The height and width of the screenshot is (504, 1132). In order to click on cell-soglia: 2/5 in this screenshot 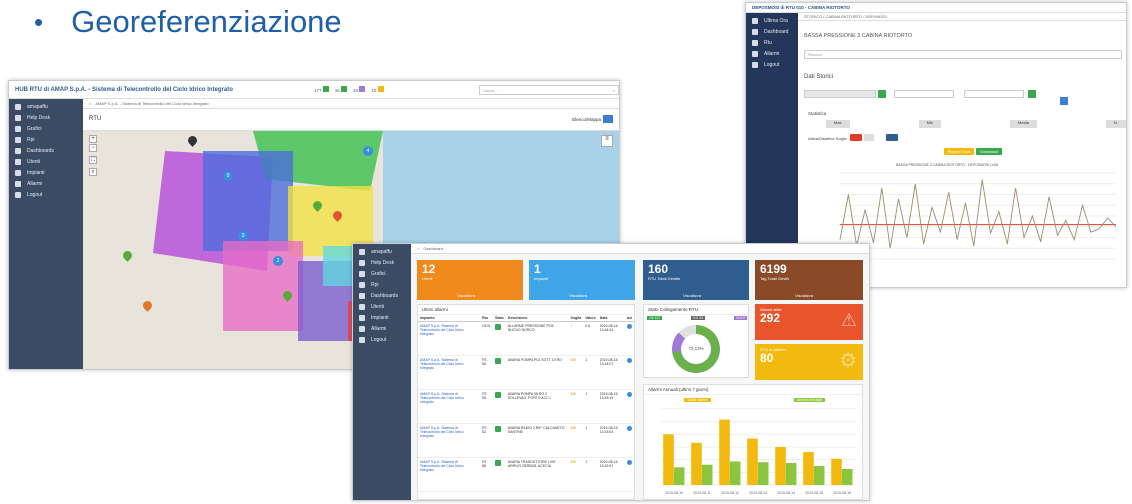, I will do `click(576, 474)`.